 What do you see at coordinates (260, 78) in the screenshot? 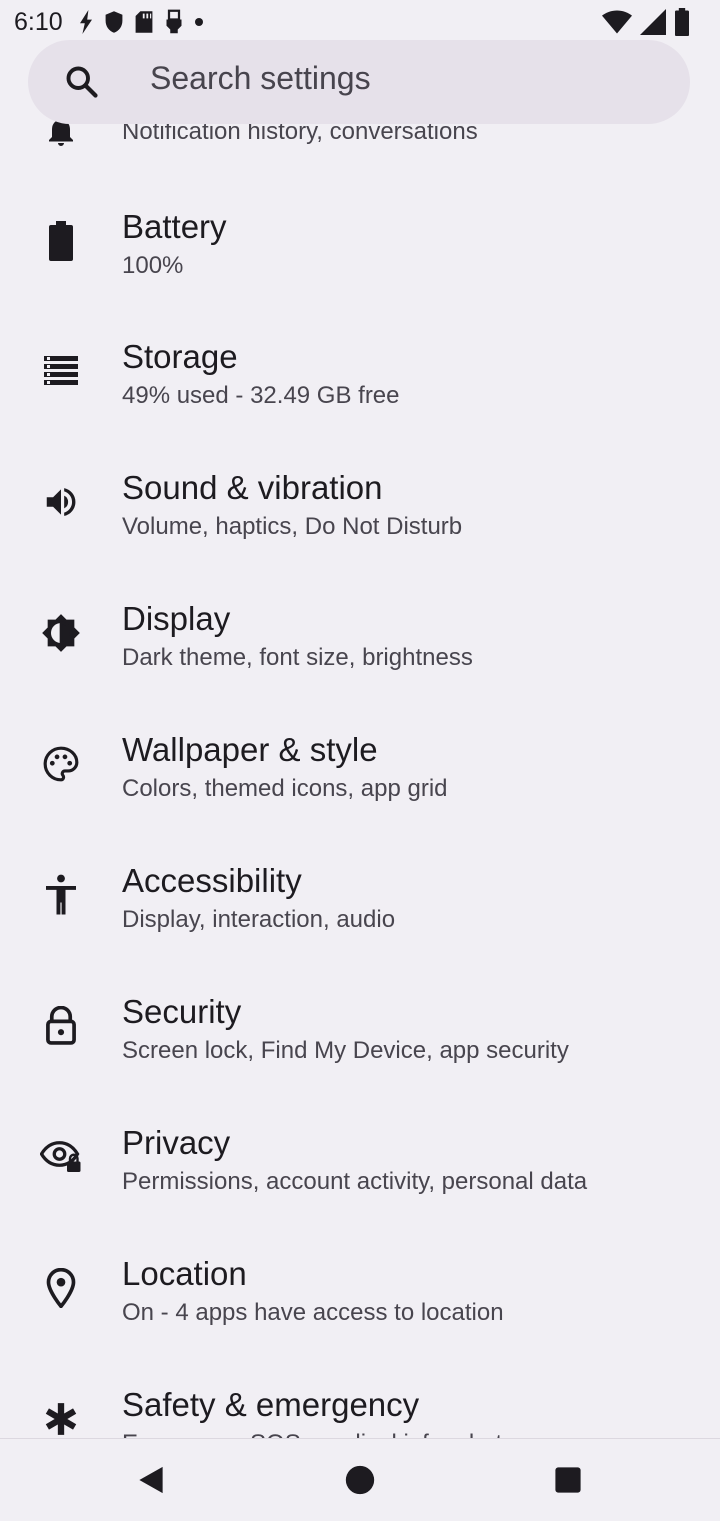
I see `search-input: Search settings` at bounding box center [260, 78].